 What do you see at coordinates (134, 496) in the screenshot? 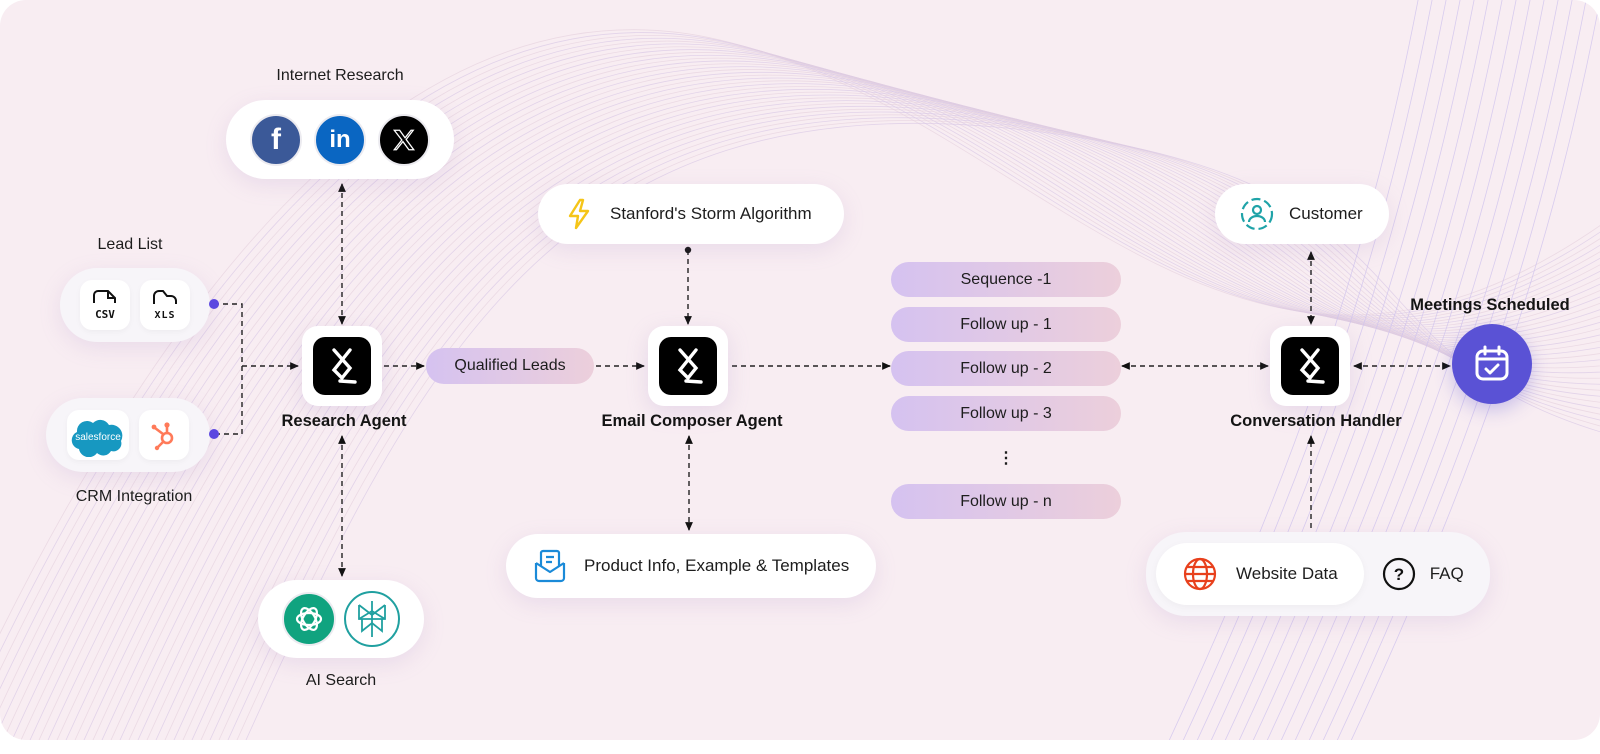
I see `crm-integration-label: CRM Integration` at bounding box center [134, 496].